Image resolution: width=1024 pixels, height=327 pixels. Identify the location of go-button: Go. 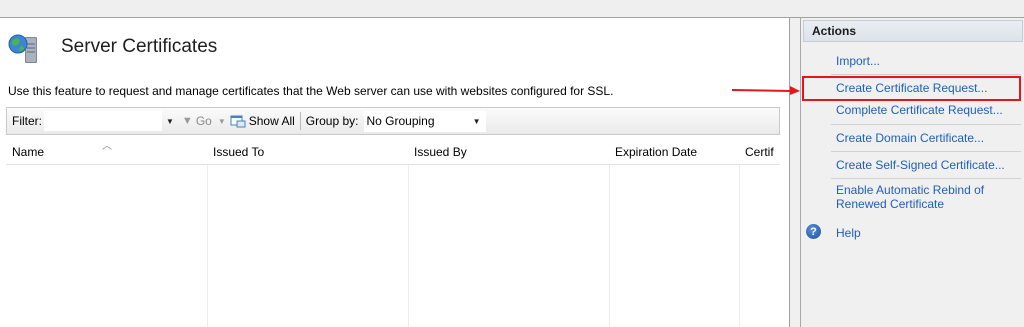
(204, 121).